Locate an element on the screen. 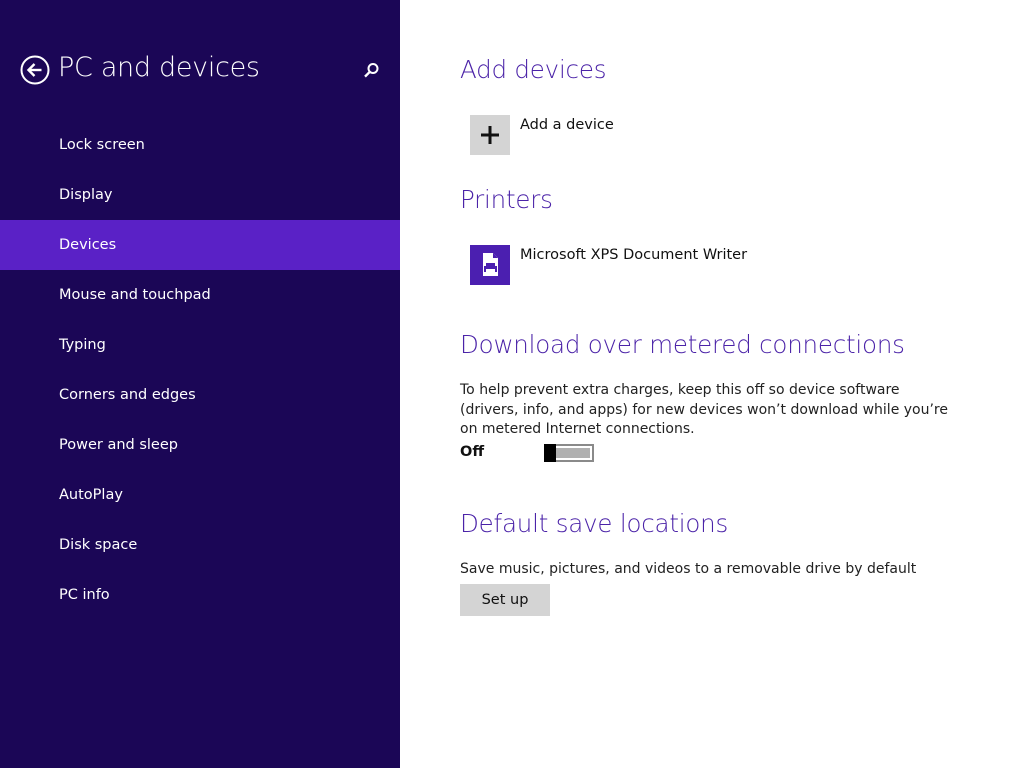  metered-toggle-state: Off is located at coordinates (472, 452).